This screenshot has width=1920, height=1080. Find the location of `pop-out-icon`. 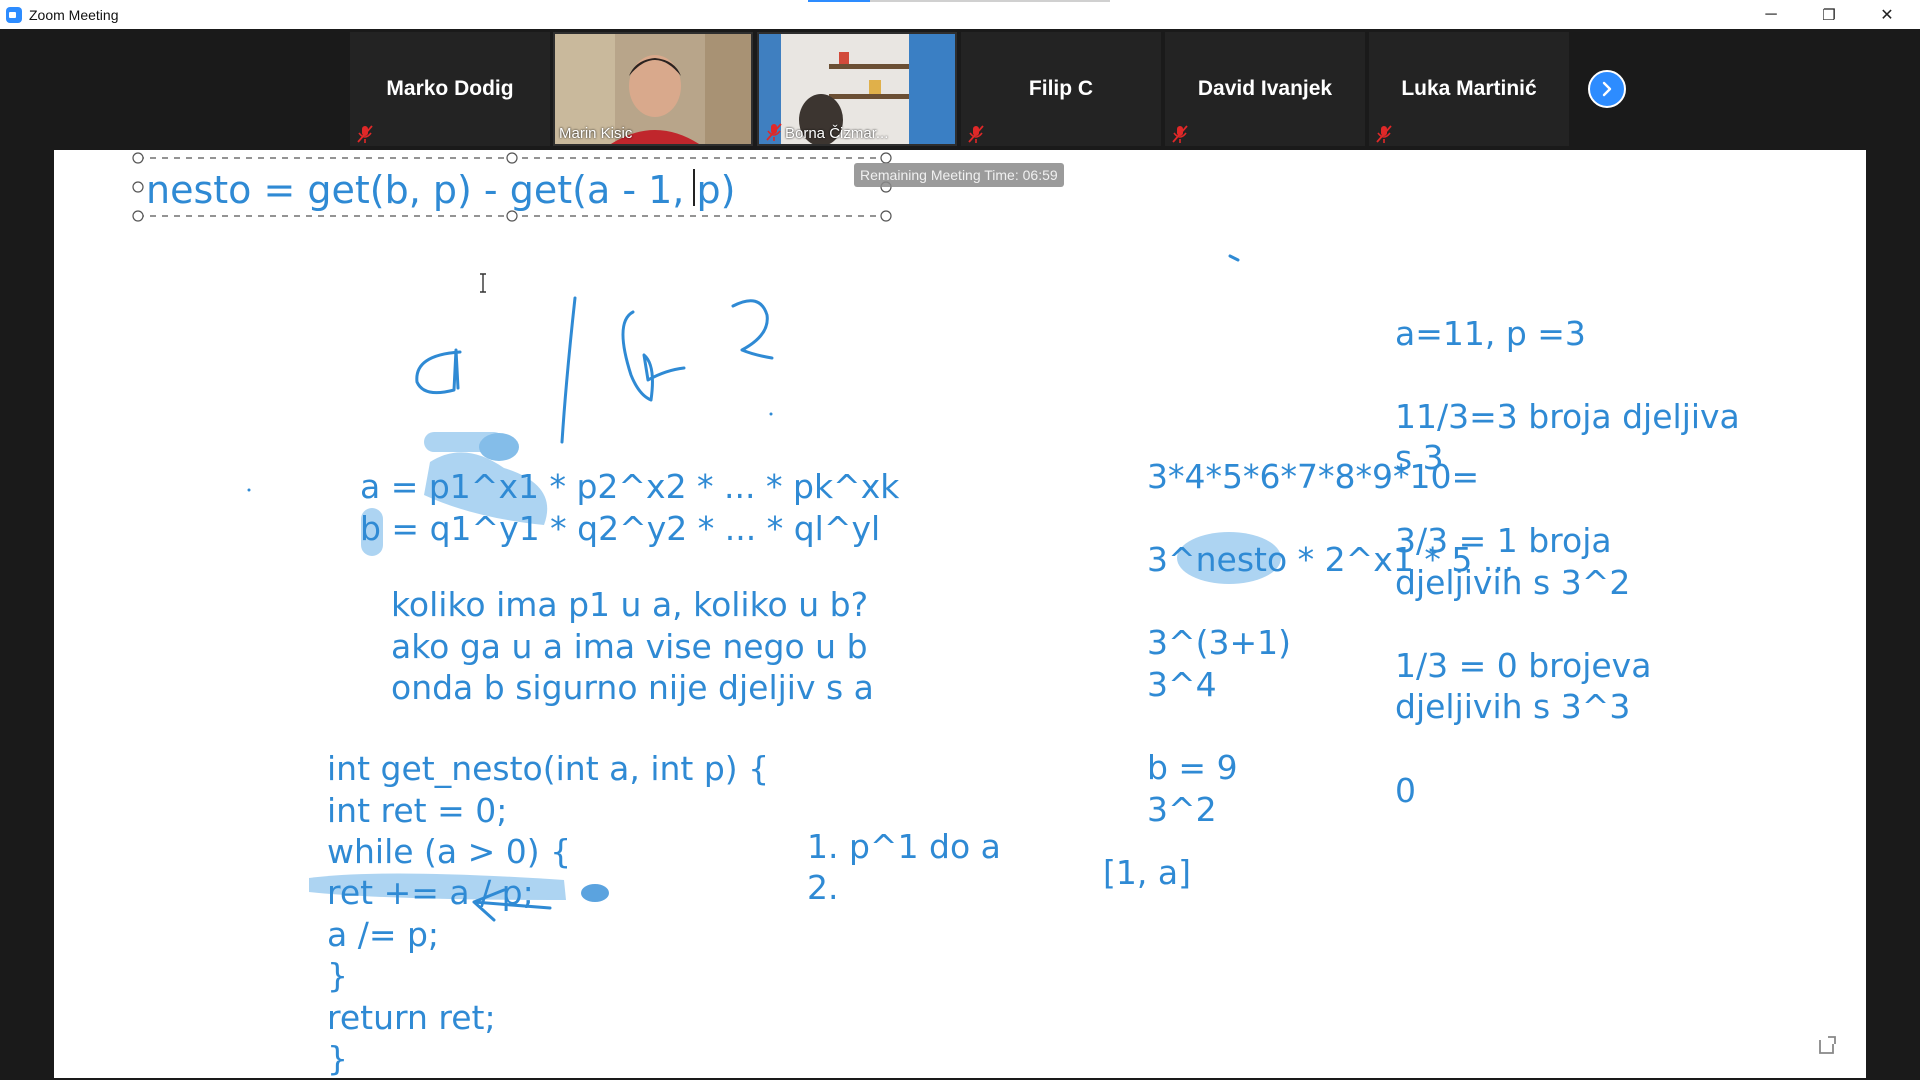

pop-out-icon is located at coordinates (1827, 1045).